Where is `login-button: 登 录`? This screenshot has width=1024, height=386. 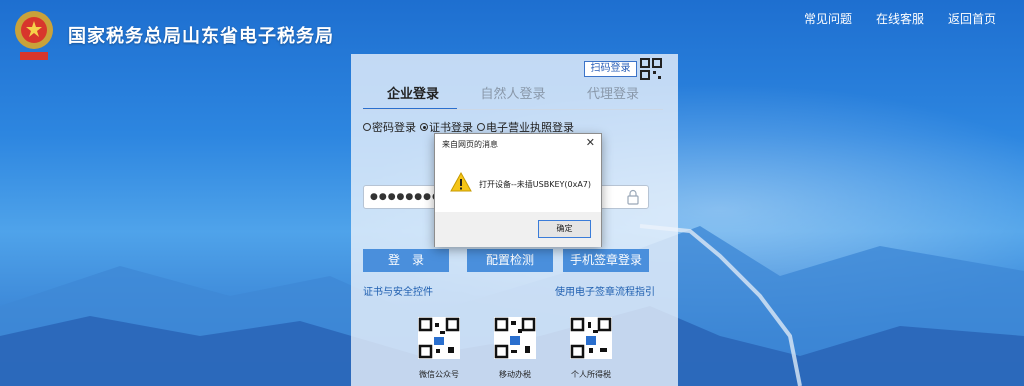
login-button: 登 录 is located at coordinates (406, 260).